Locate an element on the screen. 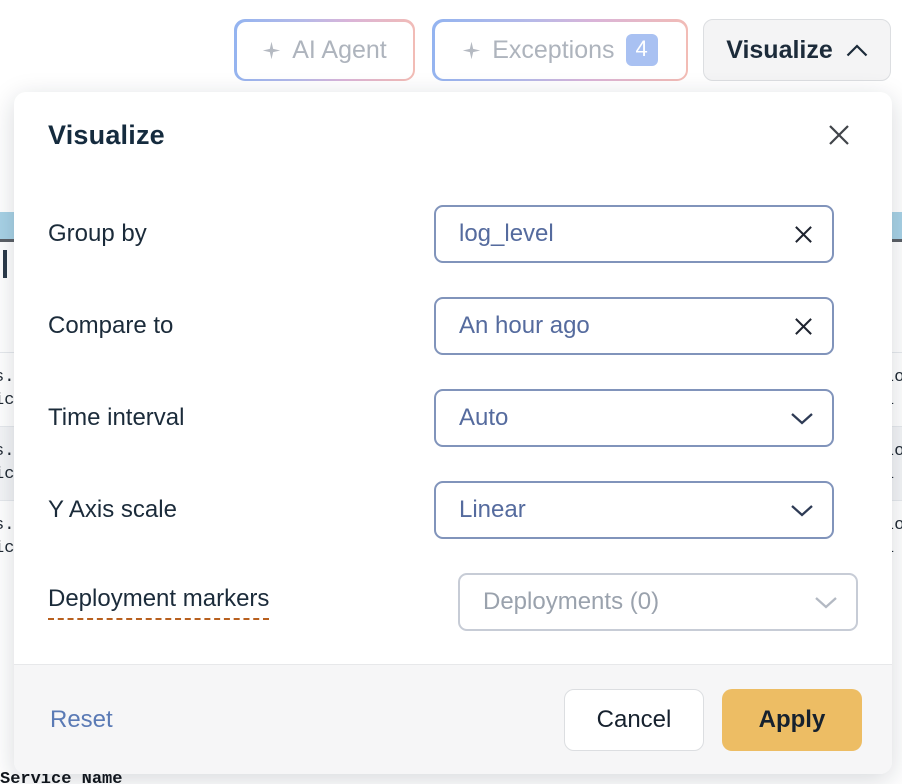 This screenshot has height=784, width=902. form-row-group-by: Group by log_level is located at coordinates (453, 234).